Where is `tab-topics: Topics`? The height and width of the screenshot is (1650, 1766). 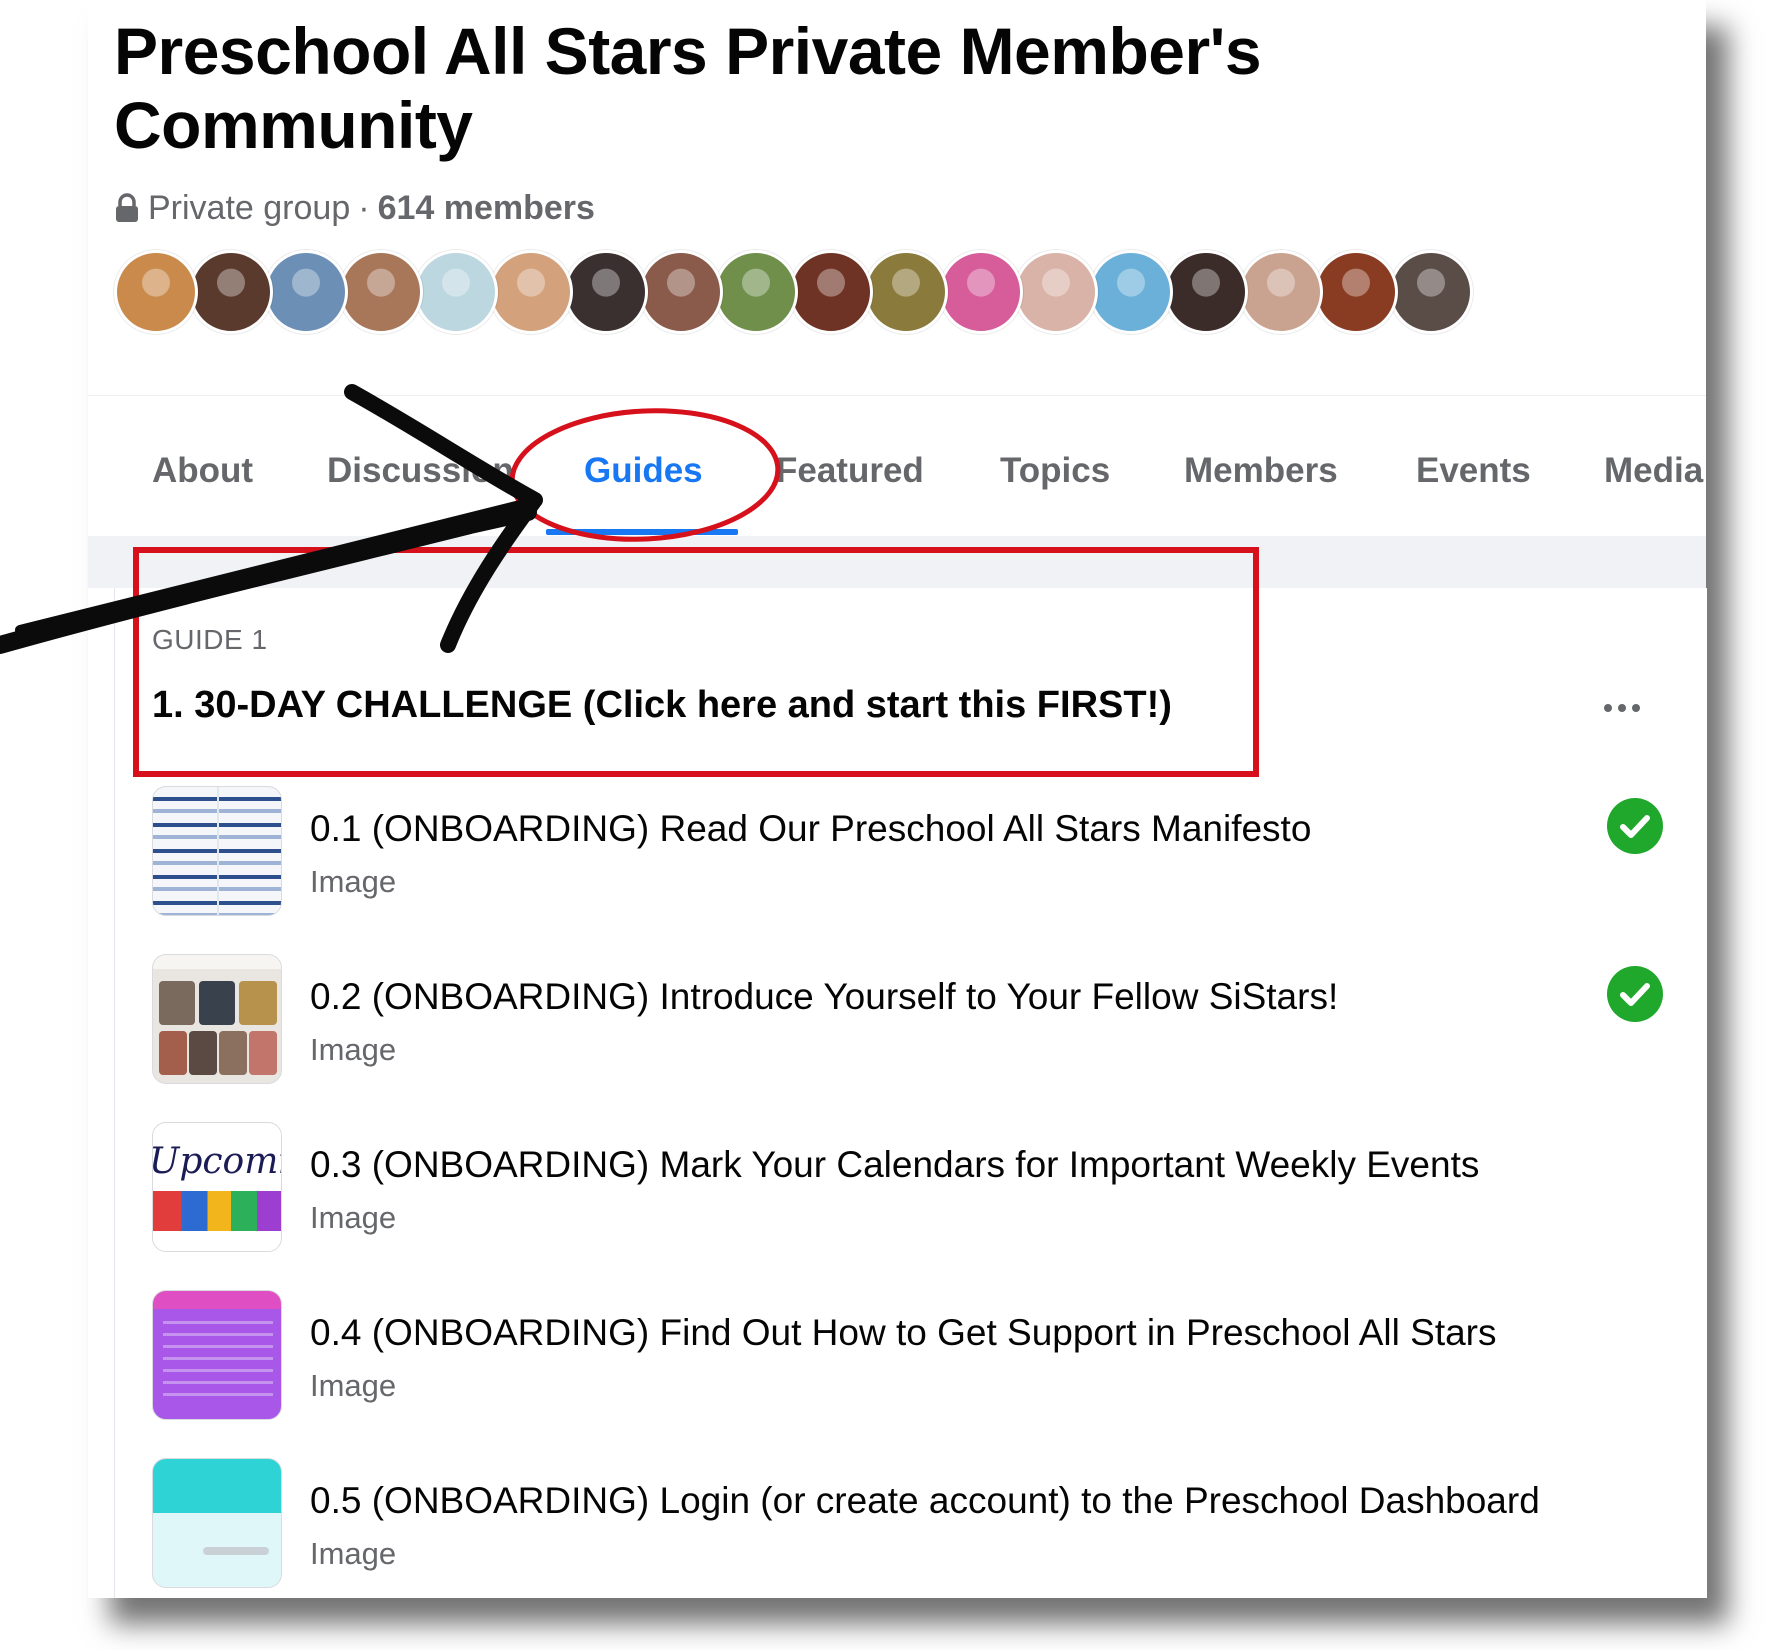
tab-topics: Topics is located at coordinates (1055, 471).